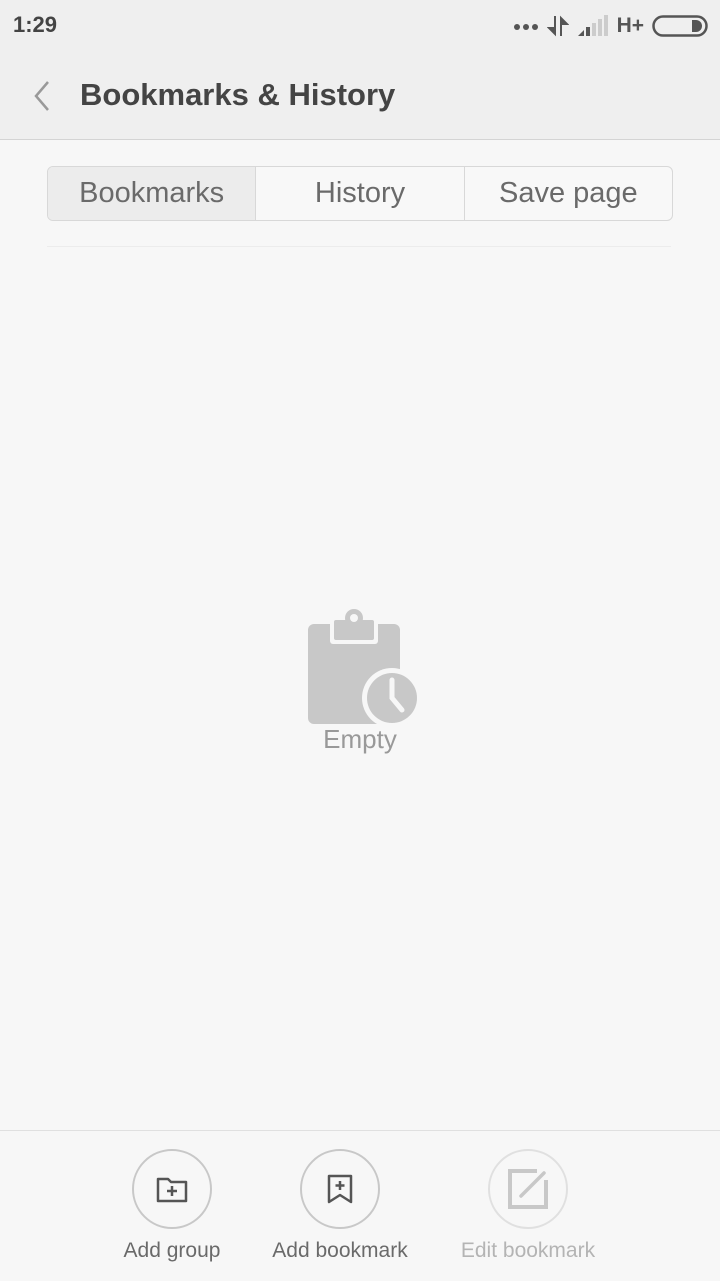 This screenshot has height=1281, width=720. What do you see at coordinates (567, 193) in the screenshot?
I see `tab-save-page: Save page` at bounding box center [567, 193].